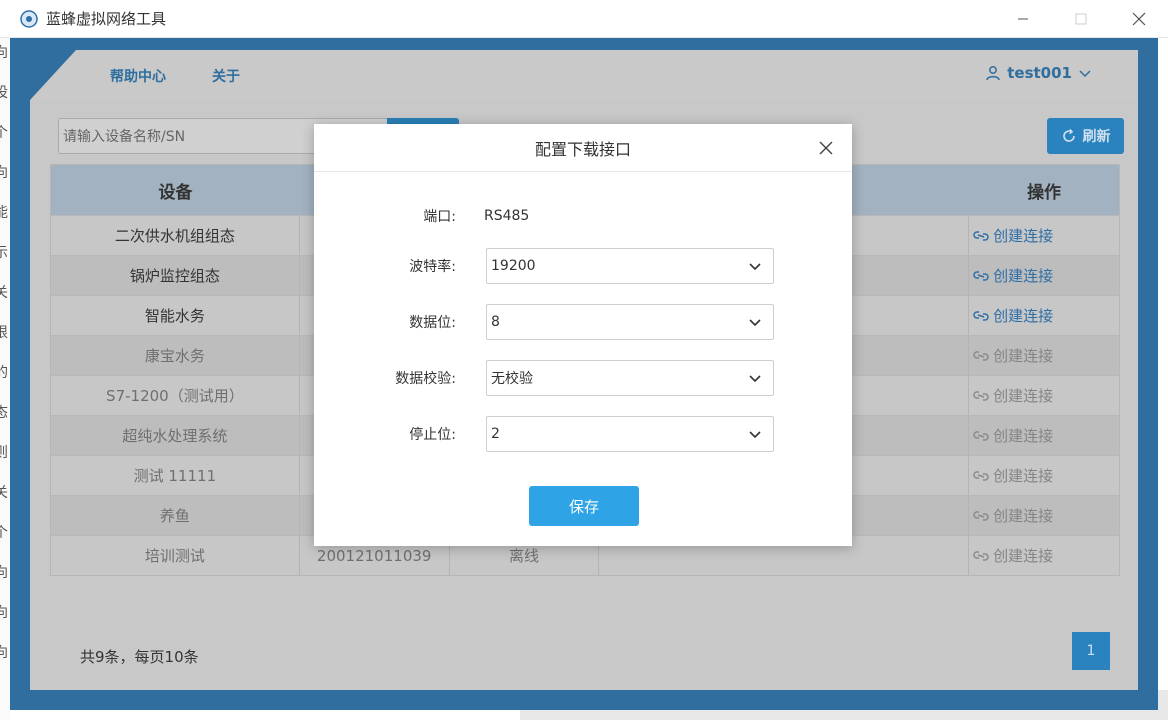 The height and width of the screenshot is (720, 1168). I want to click on close-window-button, so click(1139, 19).